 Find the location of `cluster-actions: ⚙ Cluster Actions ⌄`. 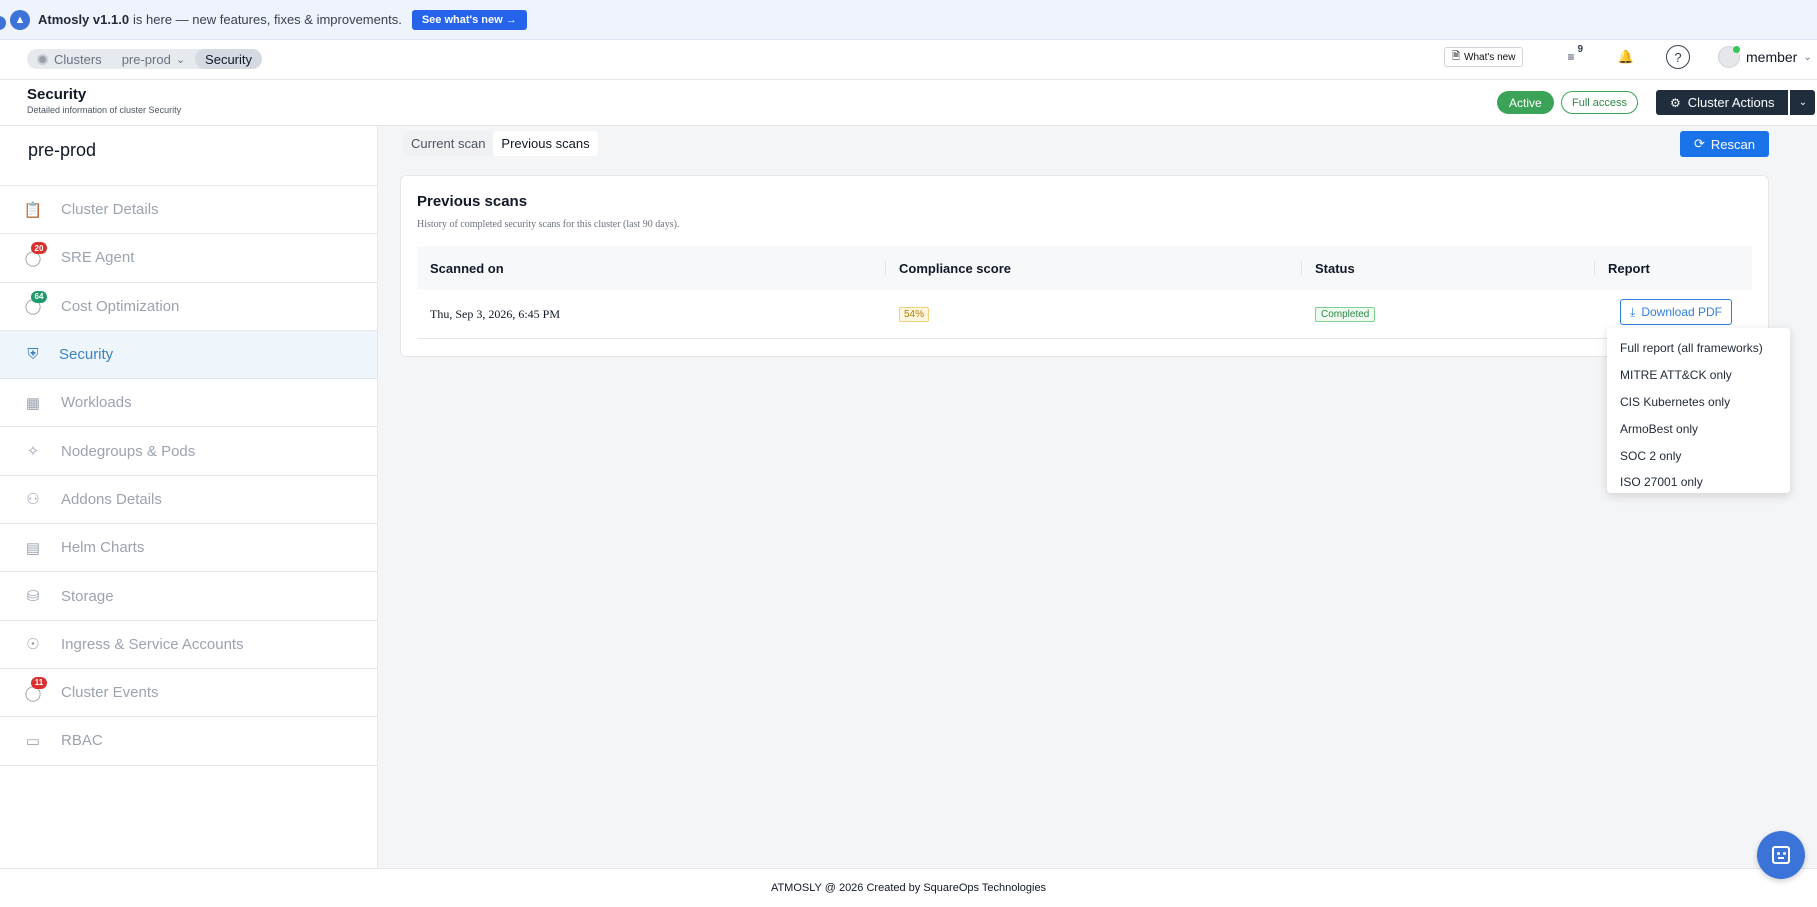

cluster-actions: ⚙ Cluster Actions ⌄ is located at coordinates (1736, 102).